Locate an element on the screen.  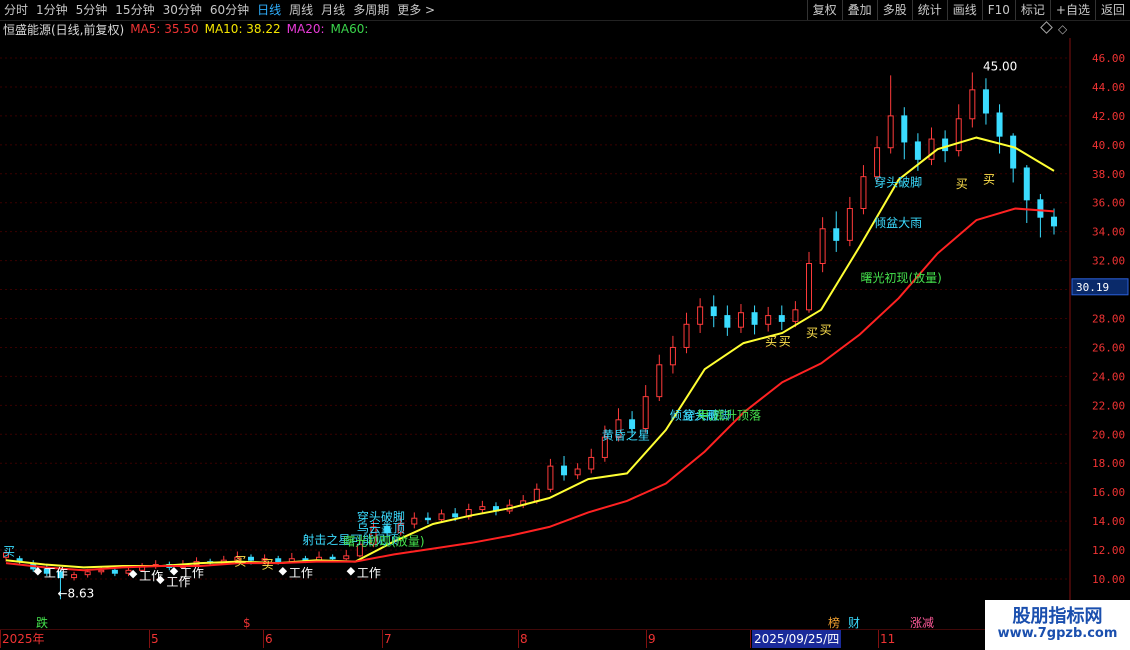
y-tick-label: 40.00 is located at coordinates (1108, 145).